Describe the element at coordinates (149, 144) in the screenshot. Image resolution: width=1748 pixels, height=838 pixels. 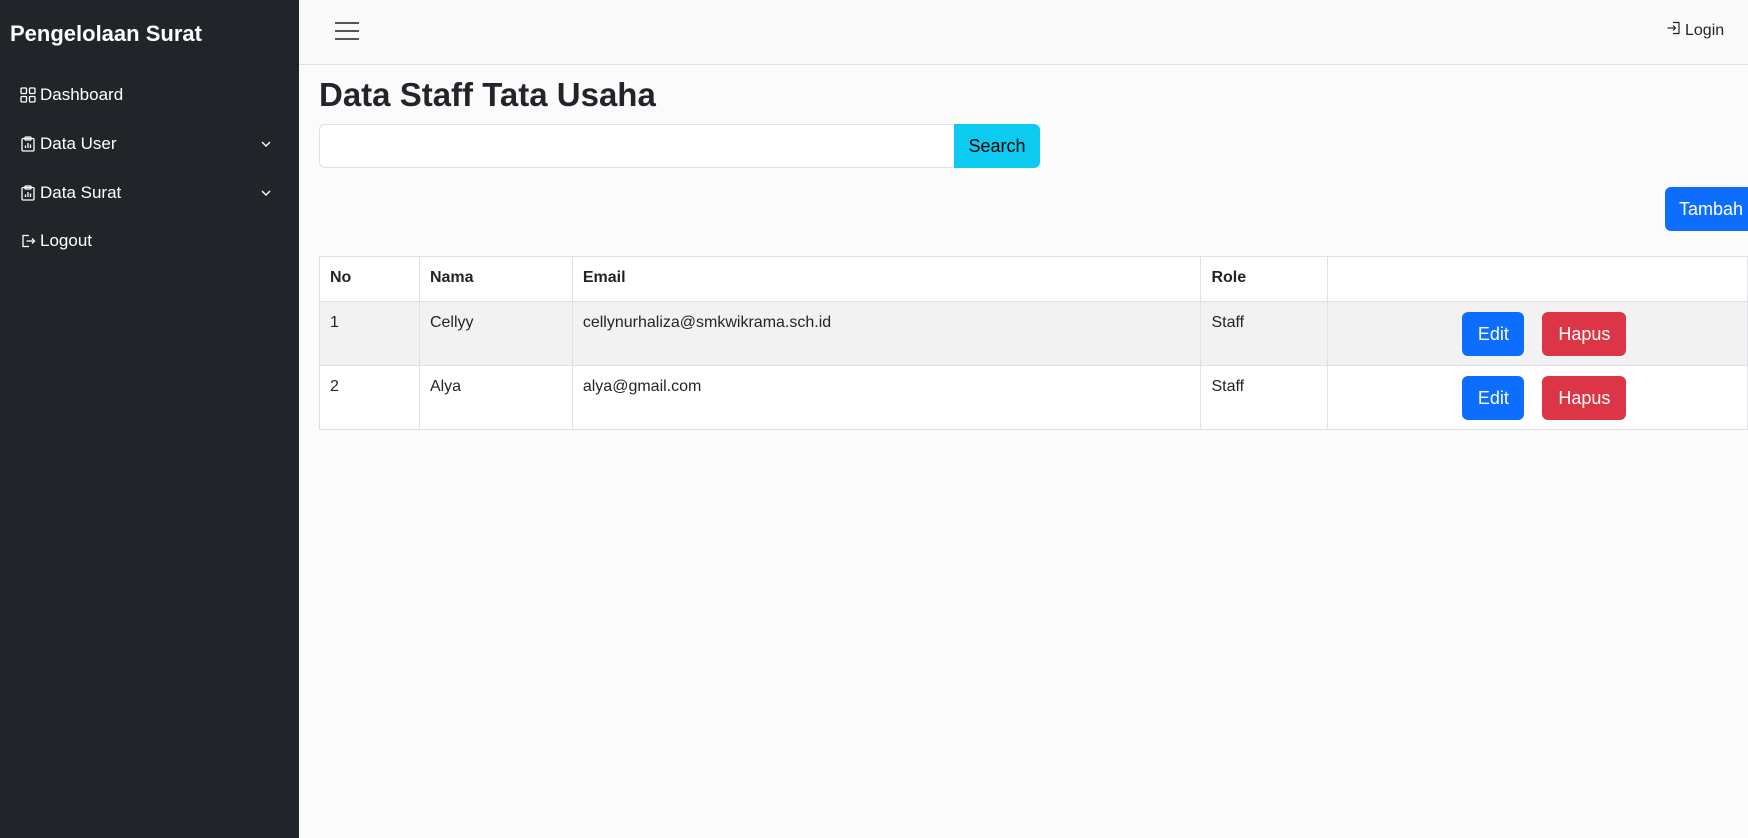
I see `sidebar-item-data-user: Data User` at that location.